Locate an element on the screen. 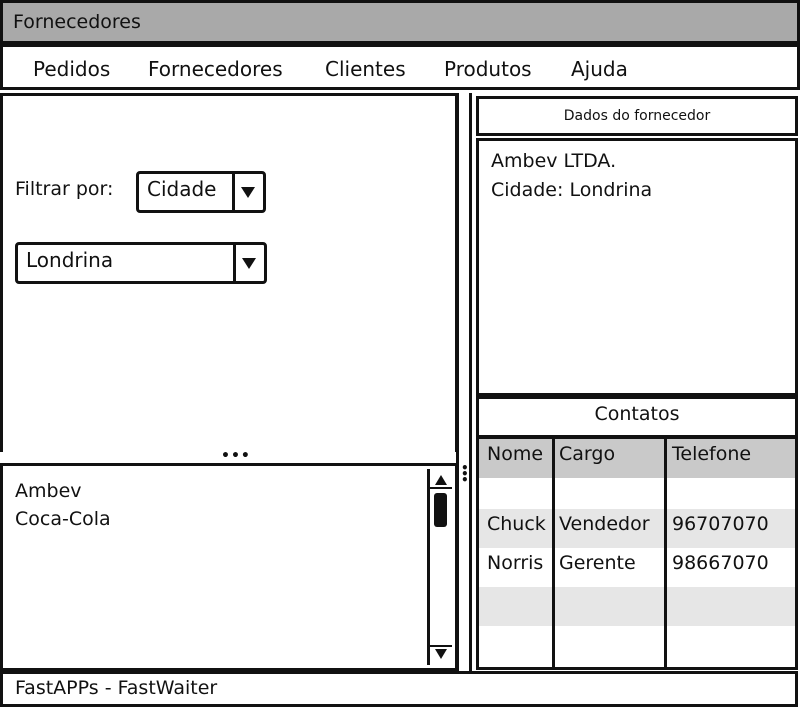 Image resolution: width=800 pixels, height=718 pixels. vertical-splitter: • • • is located at coordinates (465, 382).